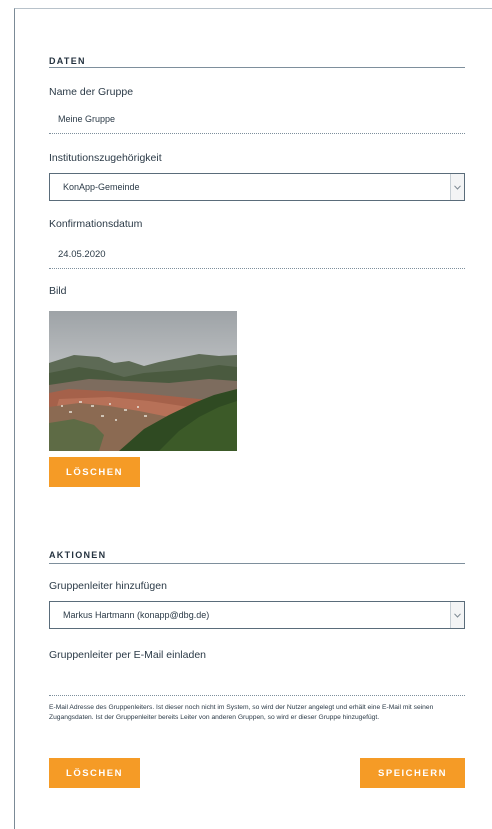  I want to click on group-name-field: Meine Gruppe, so click(257, 121).